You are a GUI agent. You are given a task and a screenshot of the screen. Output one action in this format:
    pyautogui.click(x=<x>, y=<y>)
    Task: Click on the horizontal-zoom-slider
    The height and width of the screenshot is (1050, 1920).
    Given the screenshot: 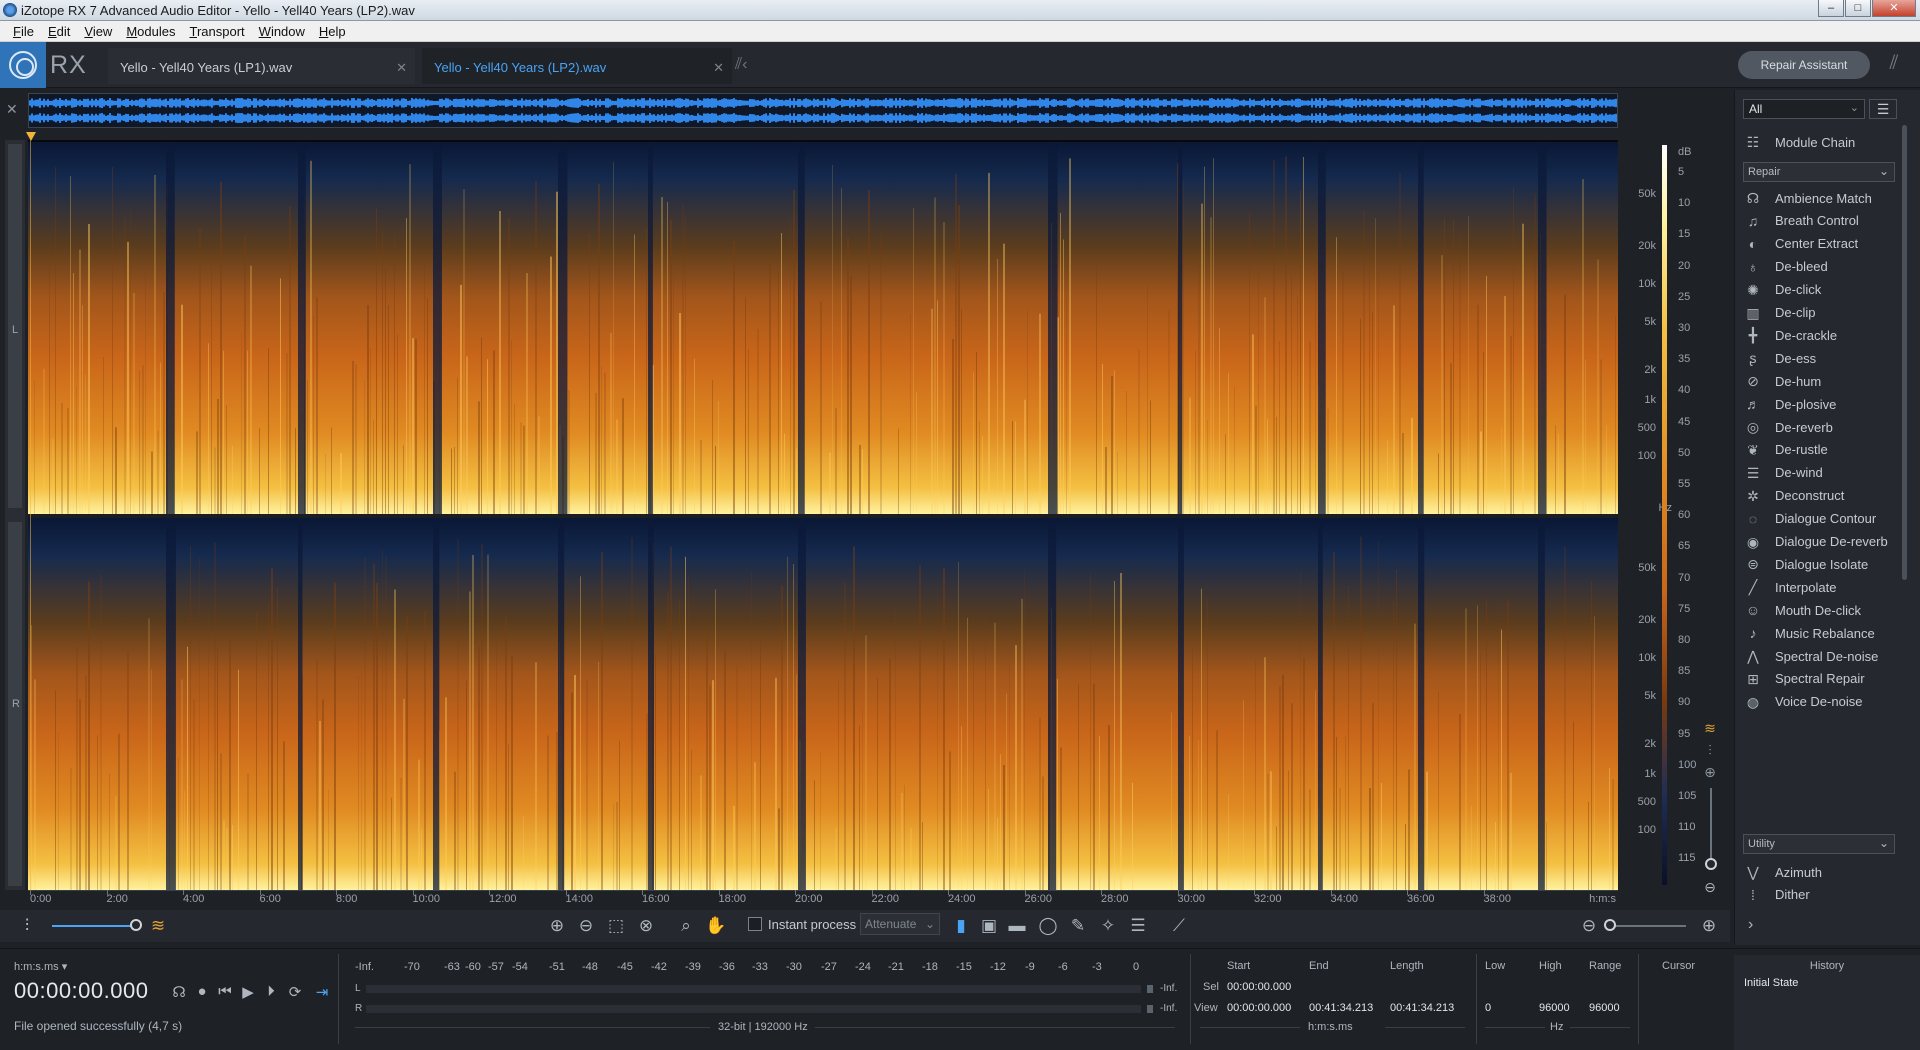 What is the action you would take?
    pyautogui.click(x=1646, y=926)
    